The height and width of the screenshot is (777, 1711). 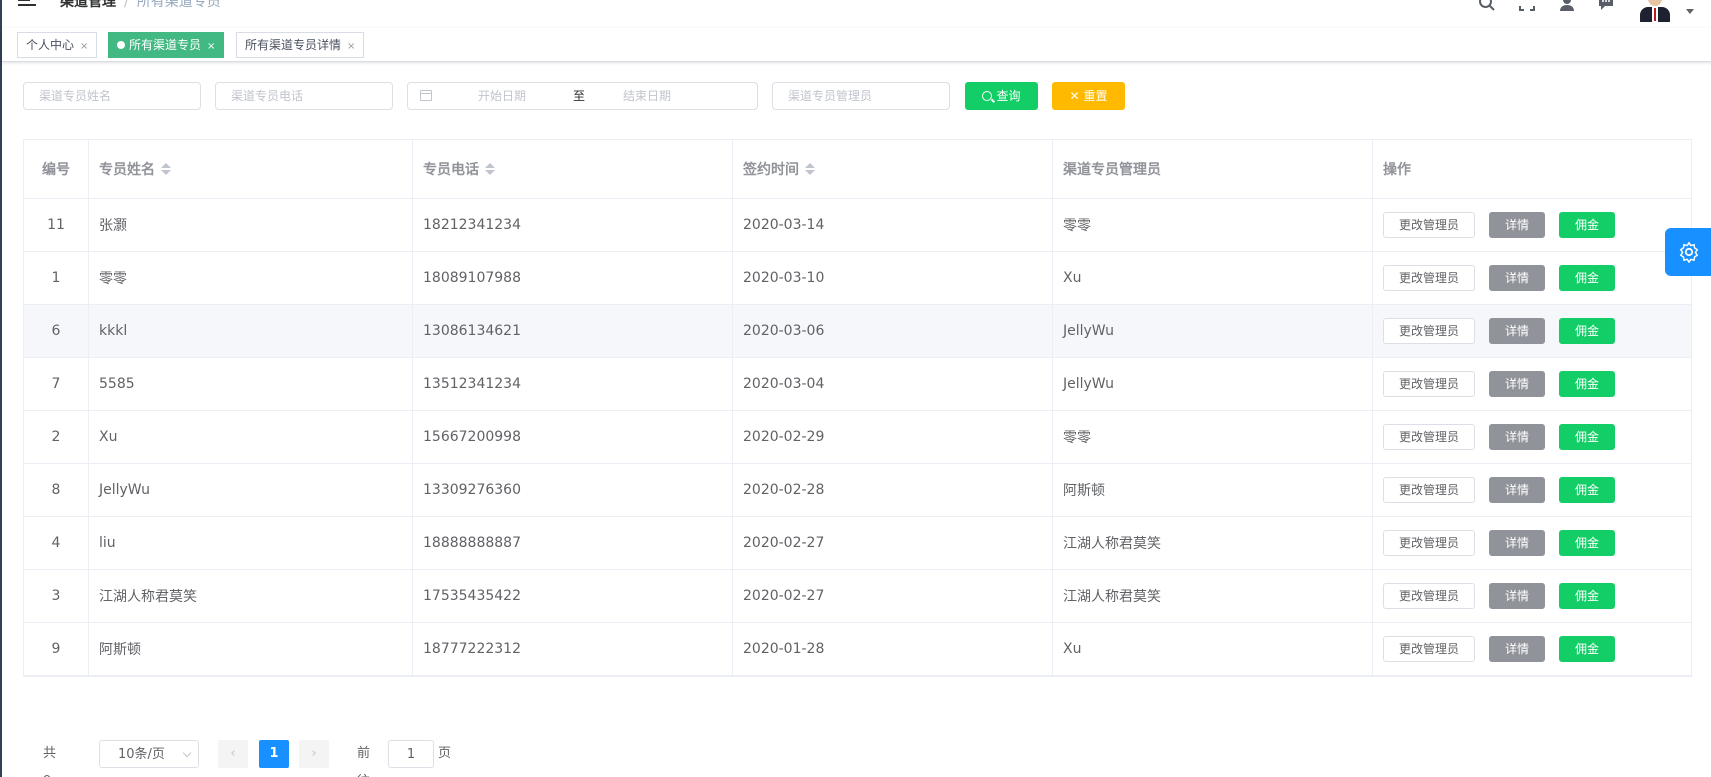 I want to click on header-phone: 专员电话, so click(x=573, y=169).